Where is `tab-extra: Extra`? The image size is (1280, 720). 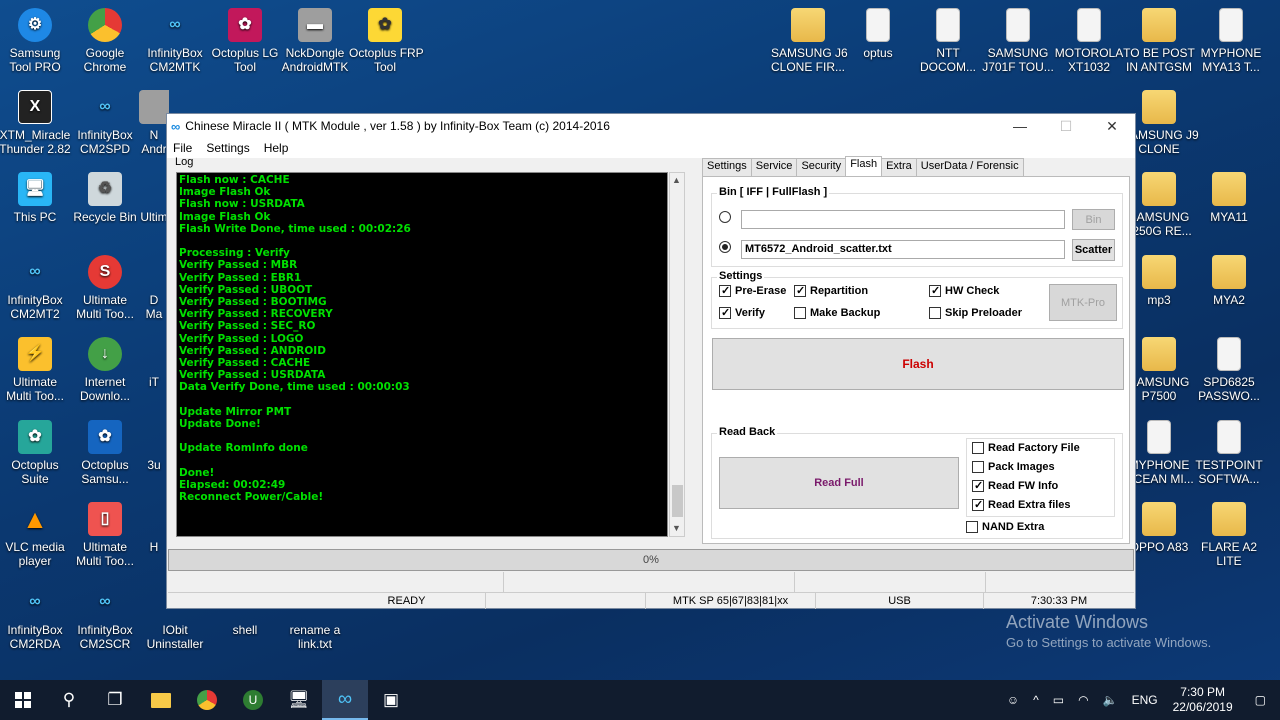 tab-extra: Extra is located at coordinates (899, 167).